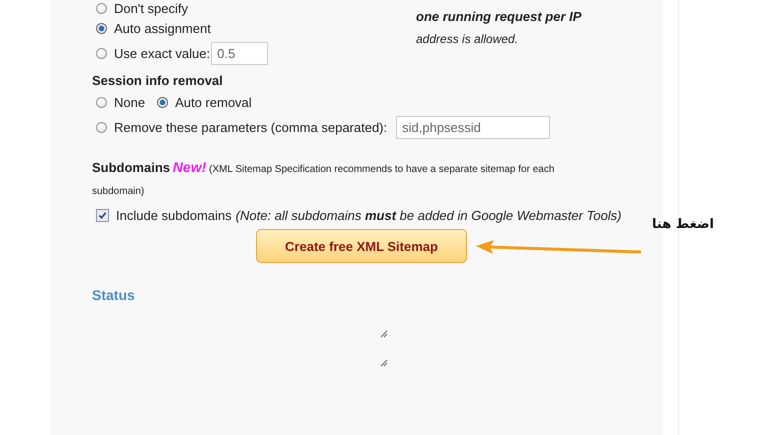 The width and height of the screenshot is (771, 435). I want to click on annotation-text: اضغط هنا, so click(683, 224).